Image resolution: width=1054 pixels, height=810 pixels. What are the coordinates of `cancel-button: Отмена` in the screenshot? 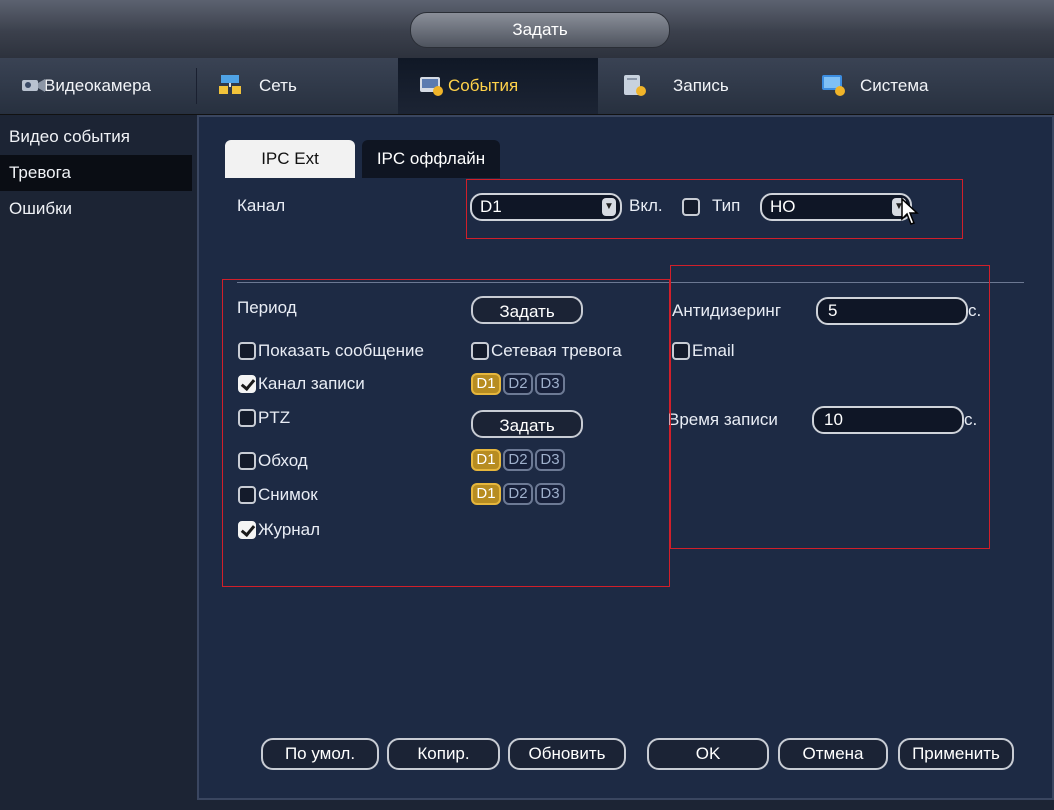 It's located at (833, 754).